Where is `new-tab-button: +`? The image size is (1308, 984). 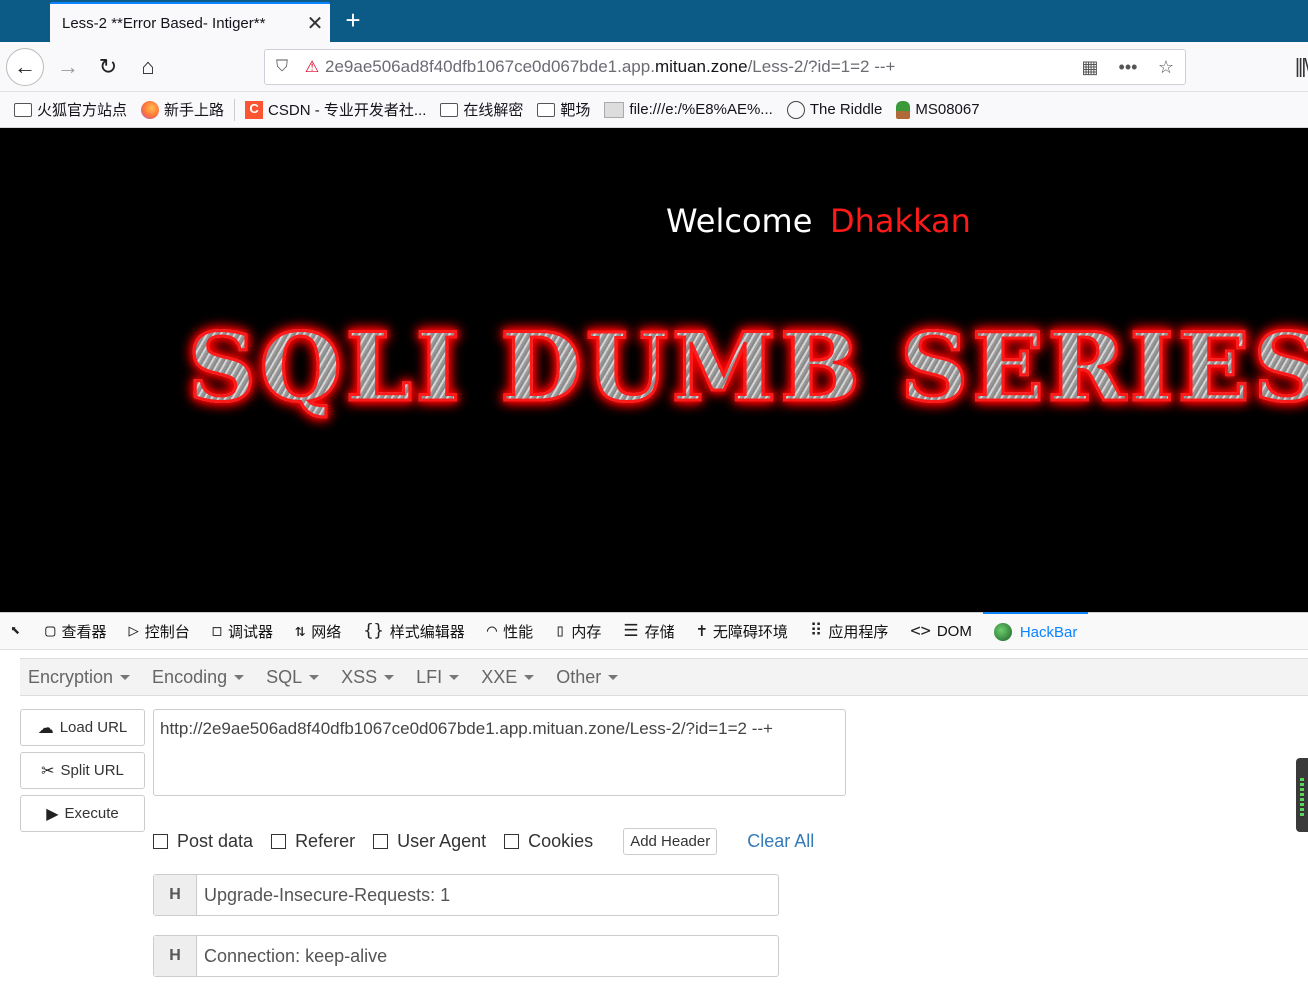
new-tab-button: + is located at coordinates (353, 21).